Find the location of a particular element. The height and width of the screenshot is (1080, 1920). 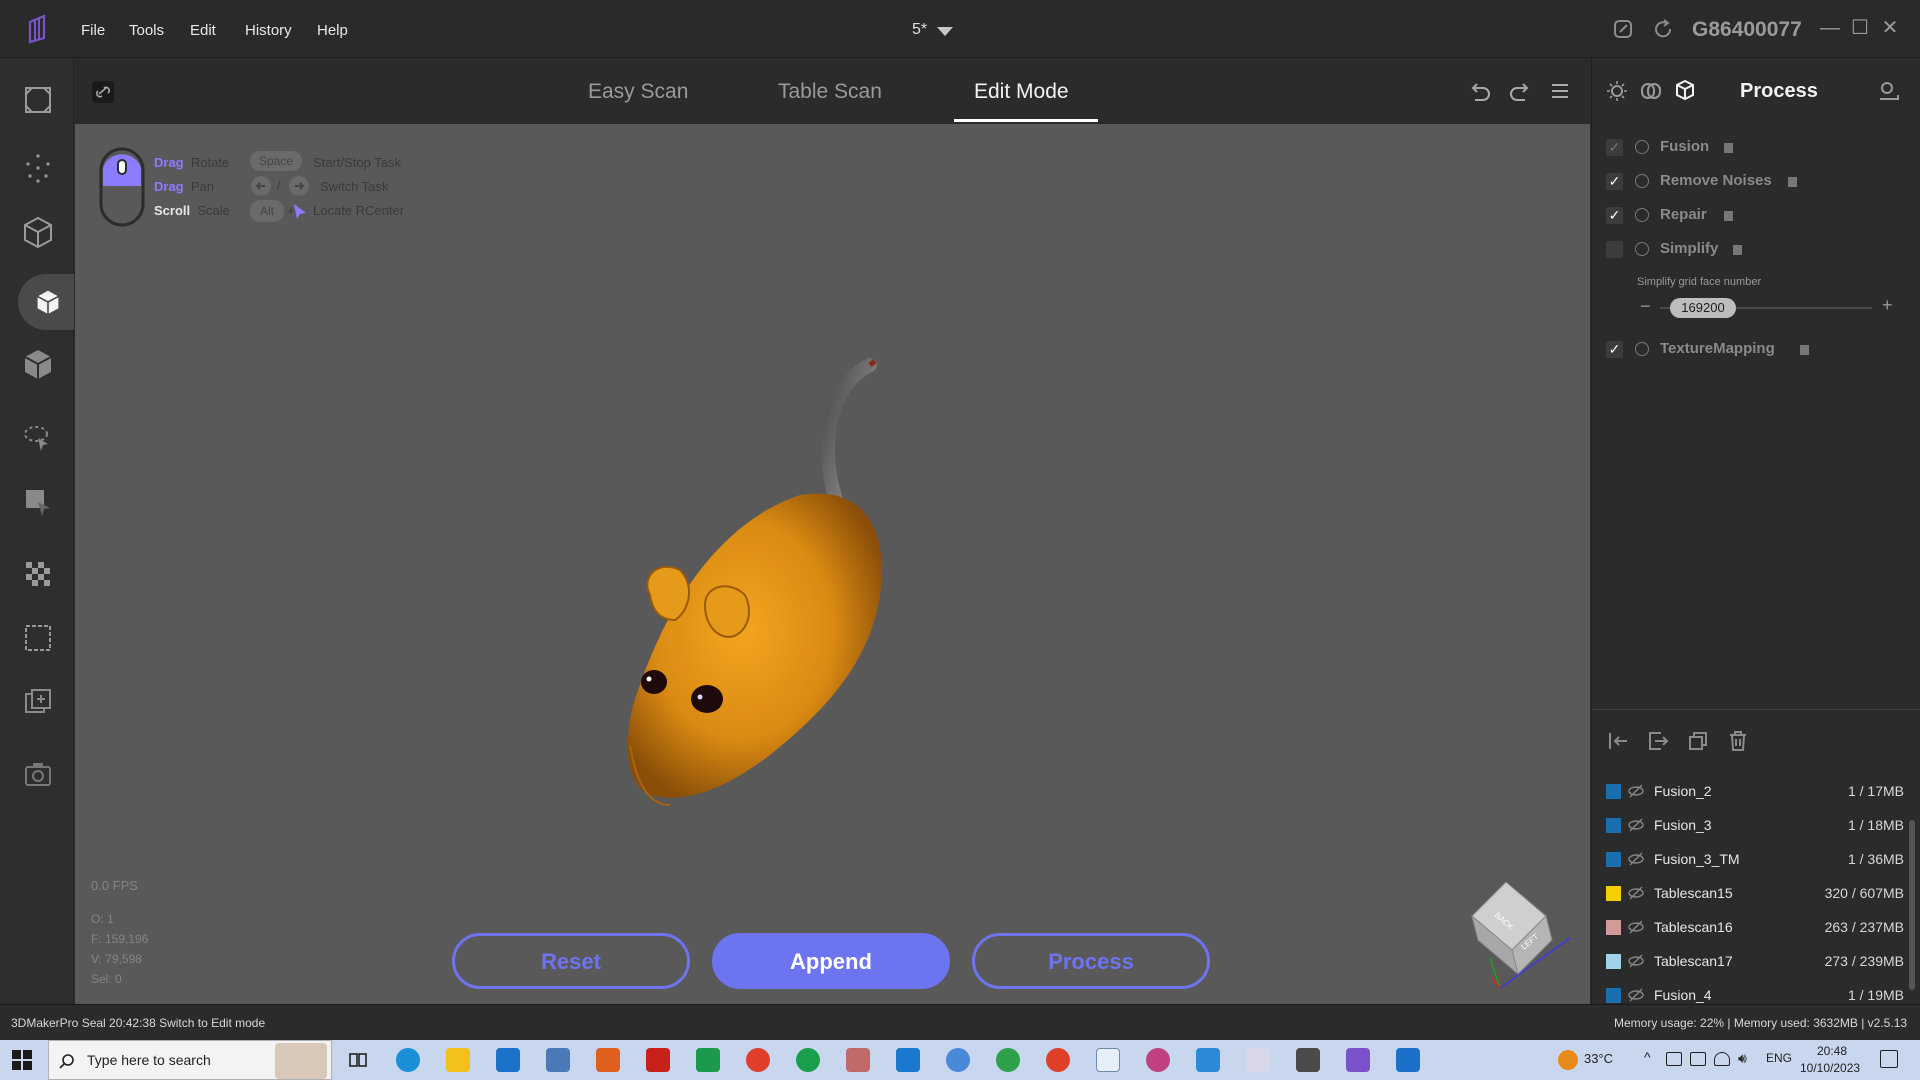

add-layer-icon is located at coordinates (38, 702).